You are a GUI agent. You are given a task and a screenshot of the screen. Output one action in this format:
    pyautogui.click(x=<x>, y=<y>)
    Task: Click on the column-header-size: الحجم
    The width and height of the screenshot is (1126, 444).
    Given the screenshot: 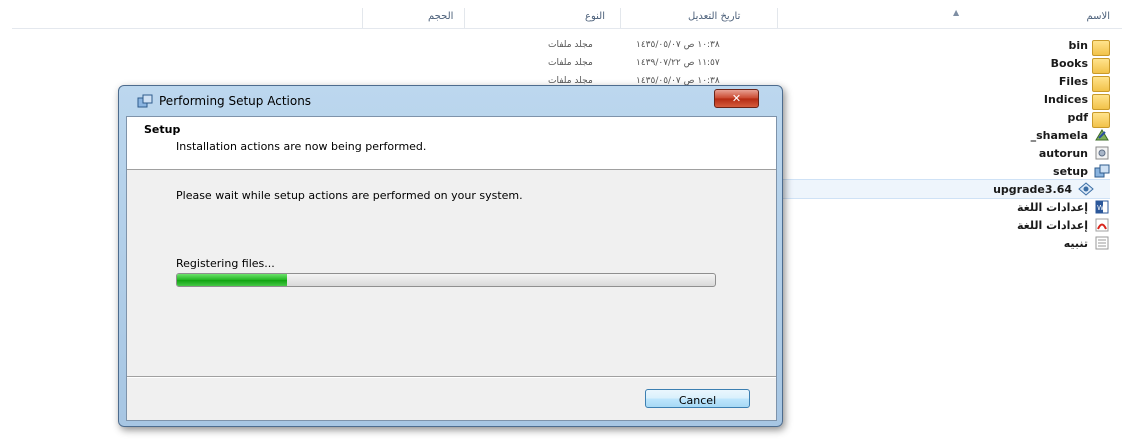 What is the action you would take?
    pyautogui.click(x=440, y=16)
    